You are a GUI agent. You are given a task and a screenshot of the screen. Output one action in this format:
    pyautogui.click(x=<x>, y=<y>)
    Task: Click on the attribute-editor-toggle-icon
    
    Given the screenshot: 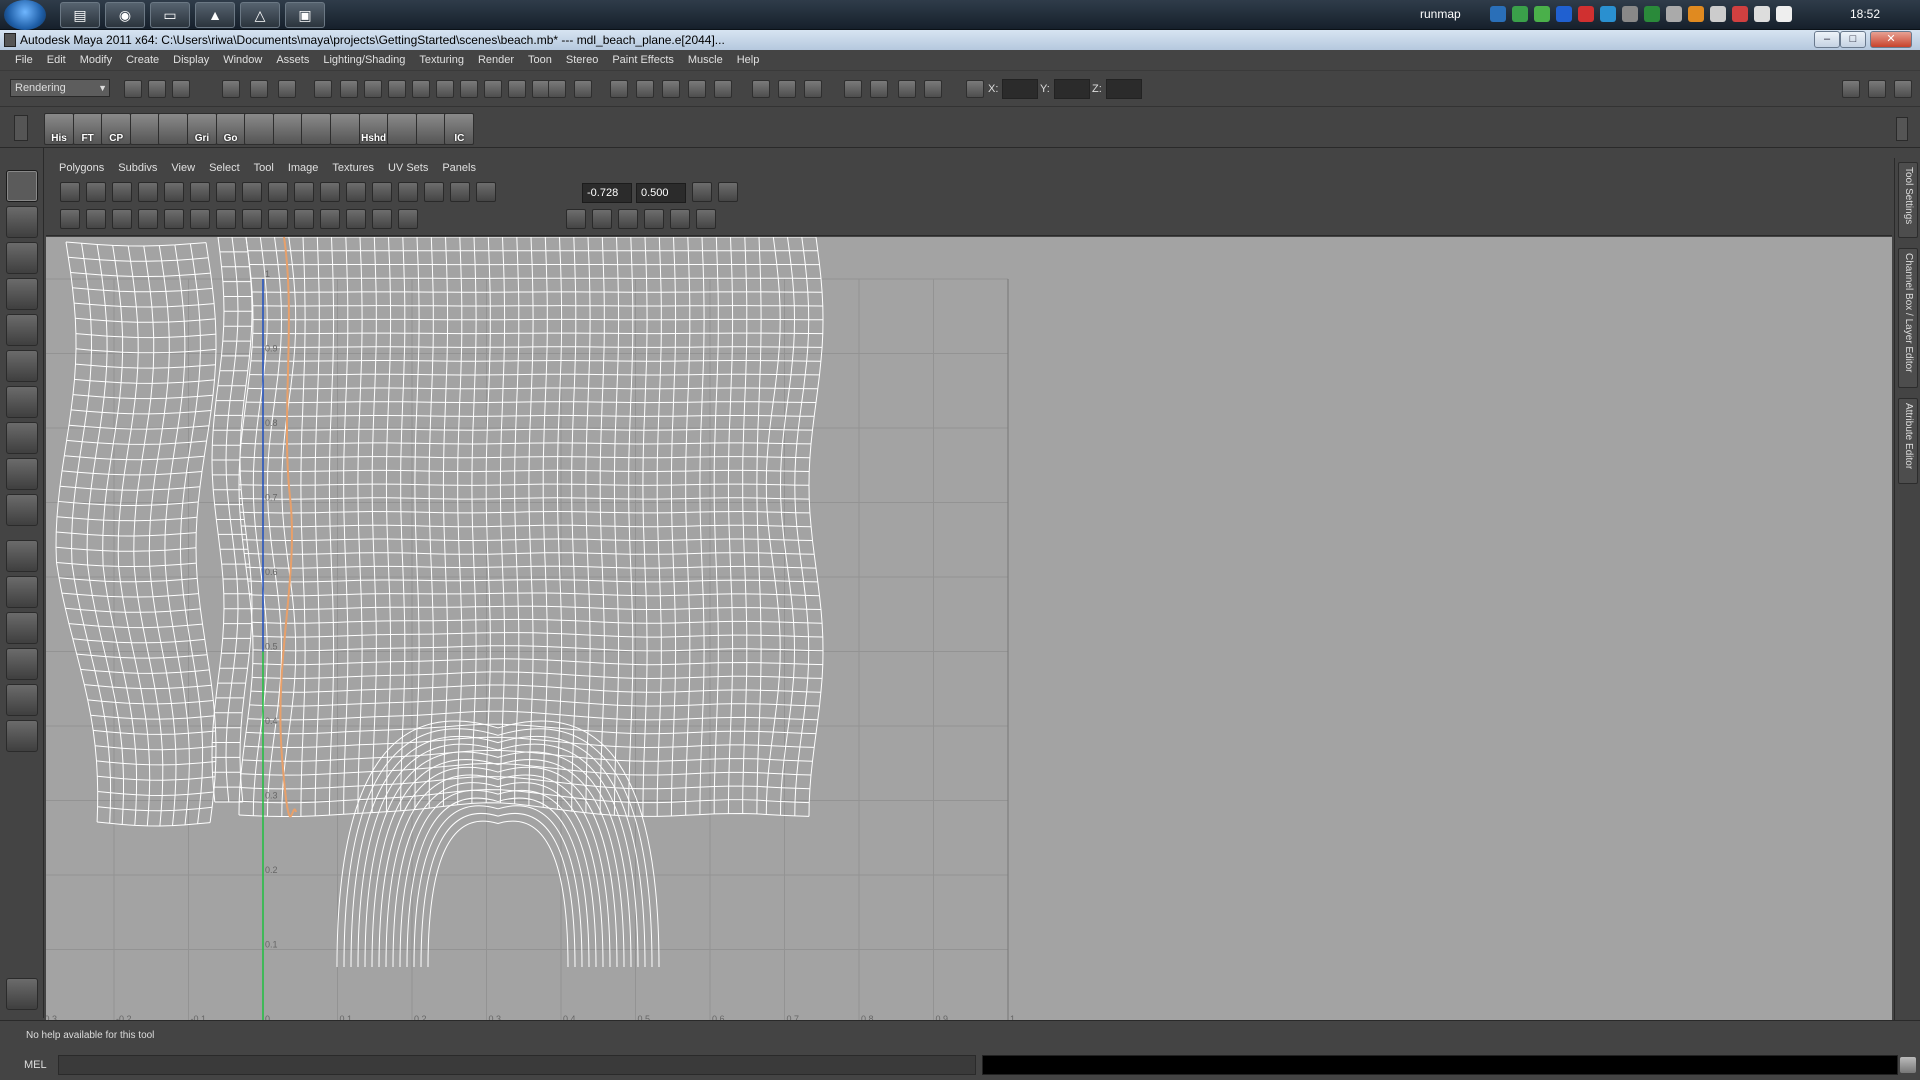 What is the action you would take?
    pyautogui.click(x=1877, y=89)
    